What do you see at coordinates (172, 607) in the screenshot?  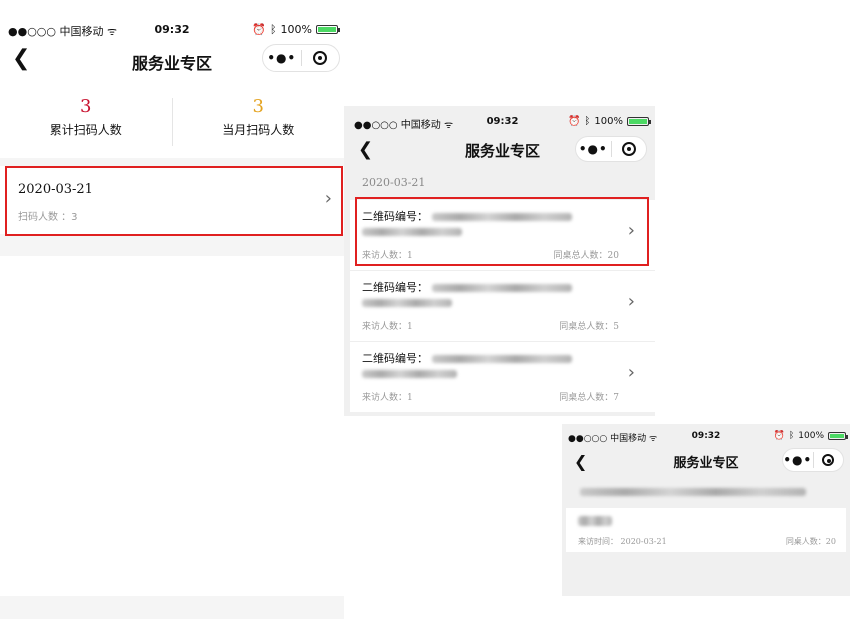 I see `screen-1-bottom` at bounding box center [172, 607].